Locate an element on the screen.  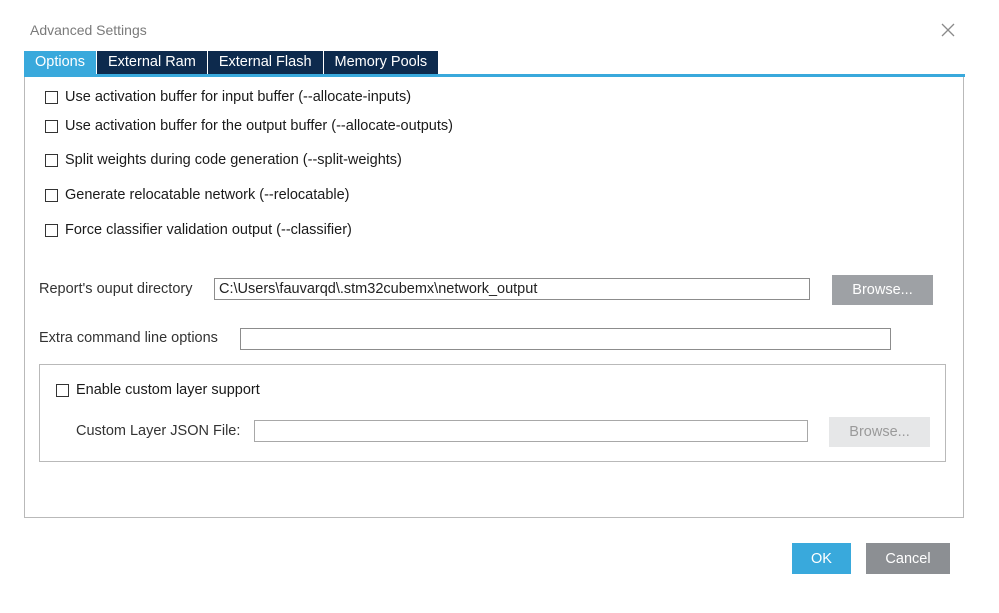
report-dir-label: Report's ouput directory is located at coordinates (116, 289).